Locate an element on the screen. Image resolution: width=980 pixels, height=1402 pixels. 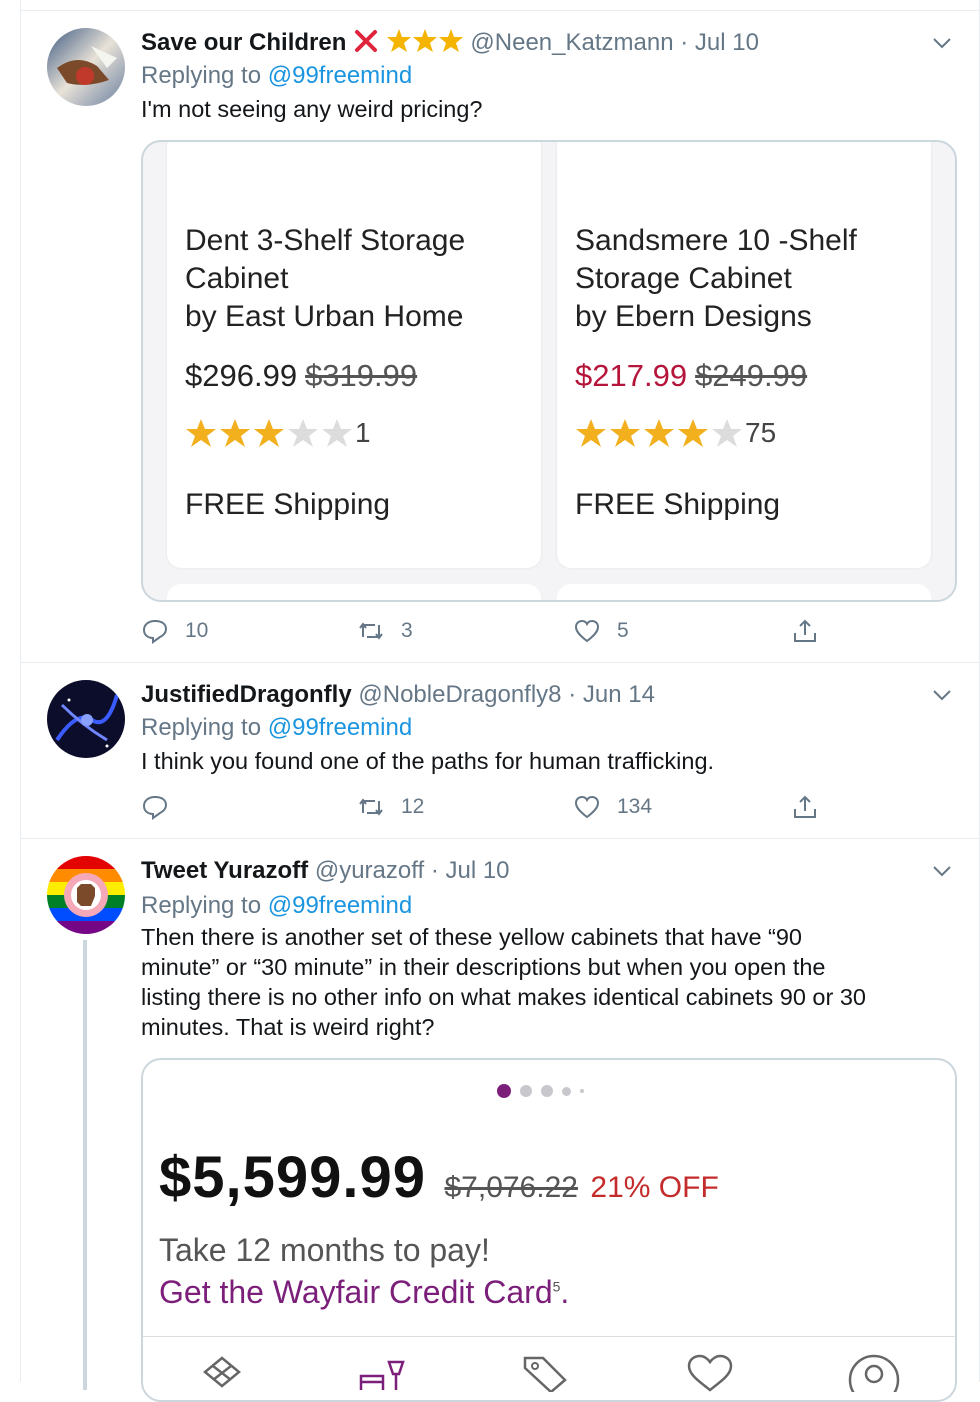
credit-card-period: . is located at coordinates (565, 1292).